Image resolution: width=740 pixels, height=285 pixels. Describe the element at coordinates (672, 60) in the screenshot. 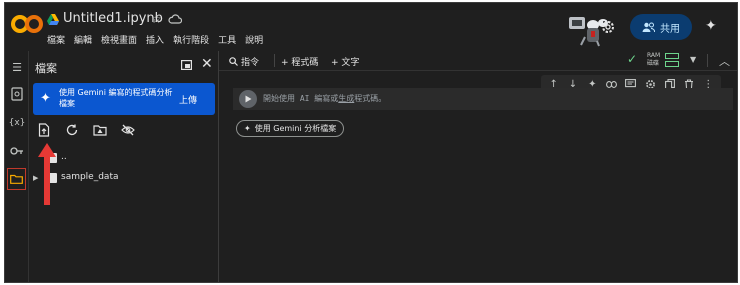

I see `resource-bars` at that location.